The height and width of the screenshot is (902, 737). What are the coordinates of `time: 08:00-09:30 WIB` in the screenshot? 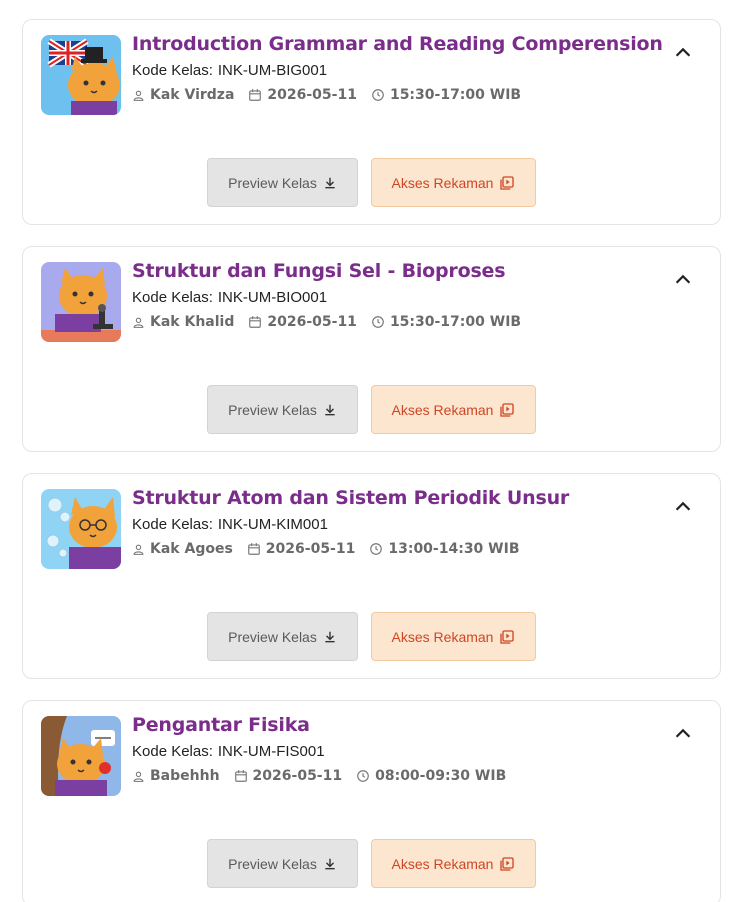 It's located at (431, 776).